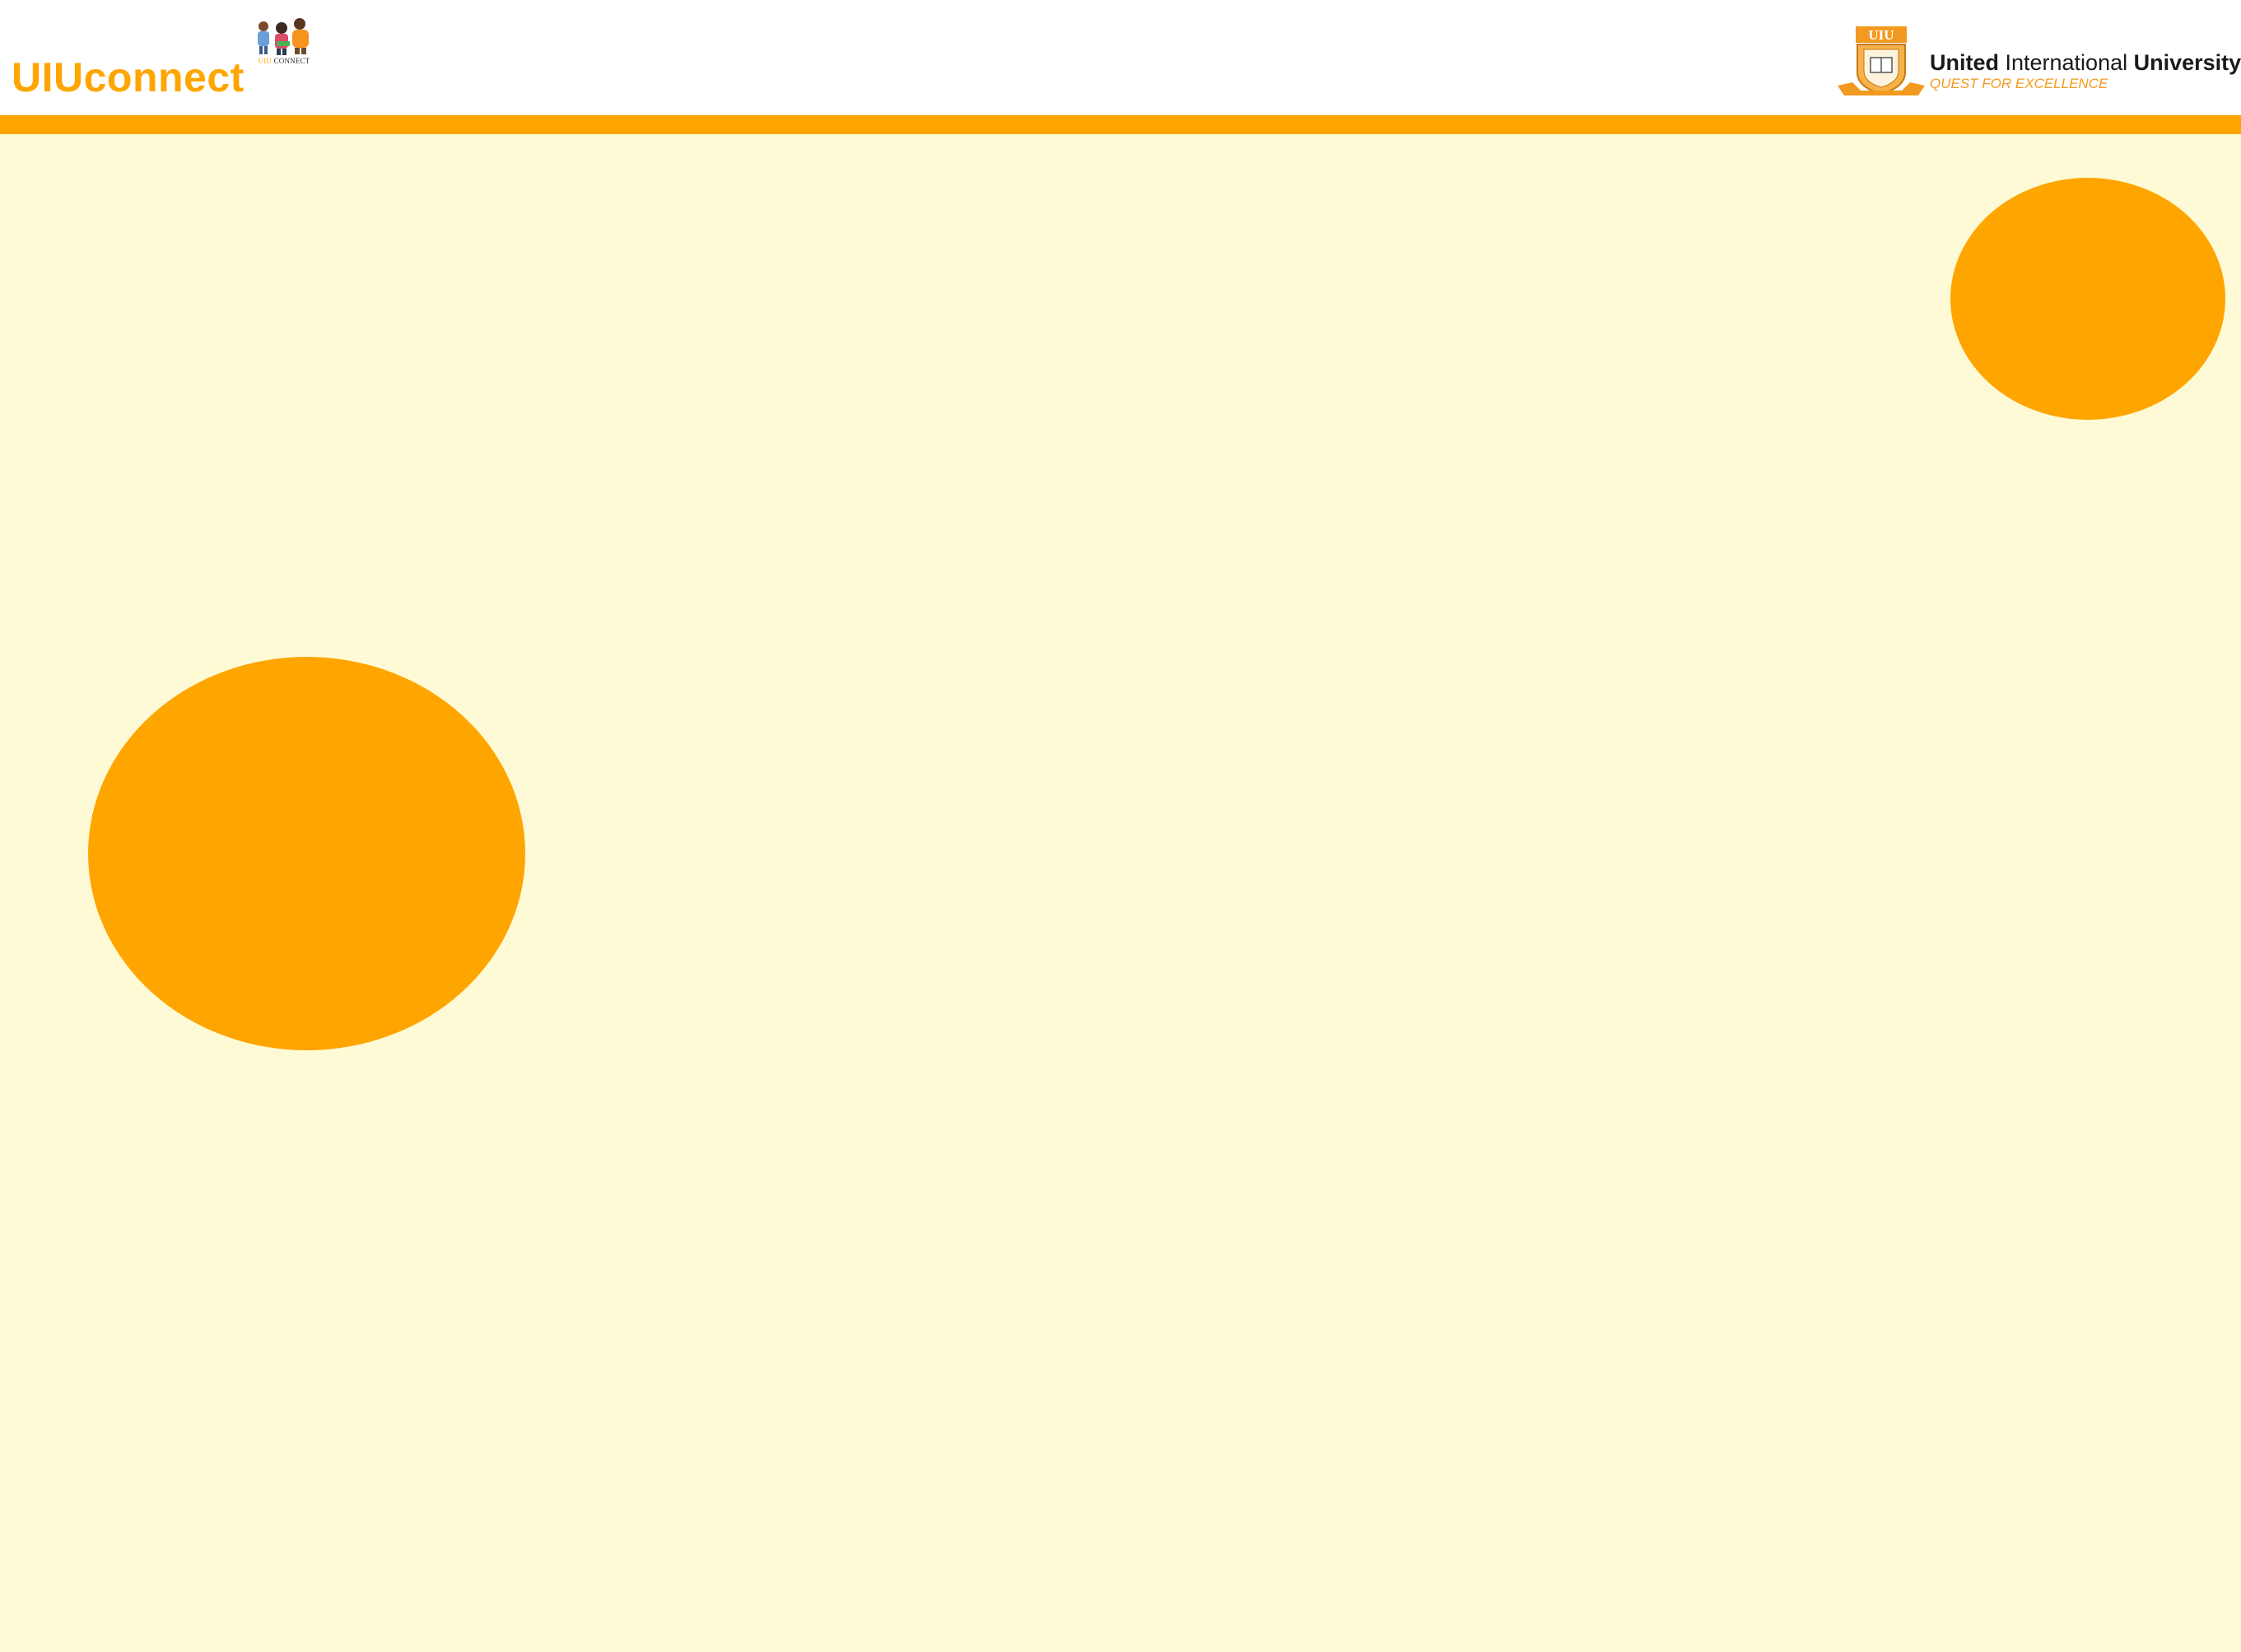 Image resolution: width=2241 pixels, height=1652 pixels. I want to click on decorative-circle-top-right, so click(2088, 299).